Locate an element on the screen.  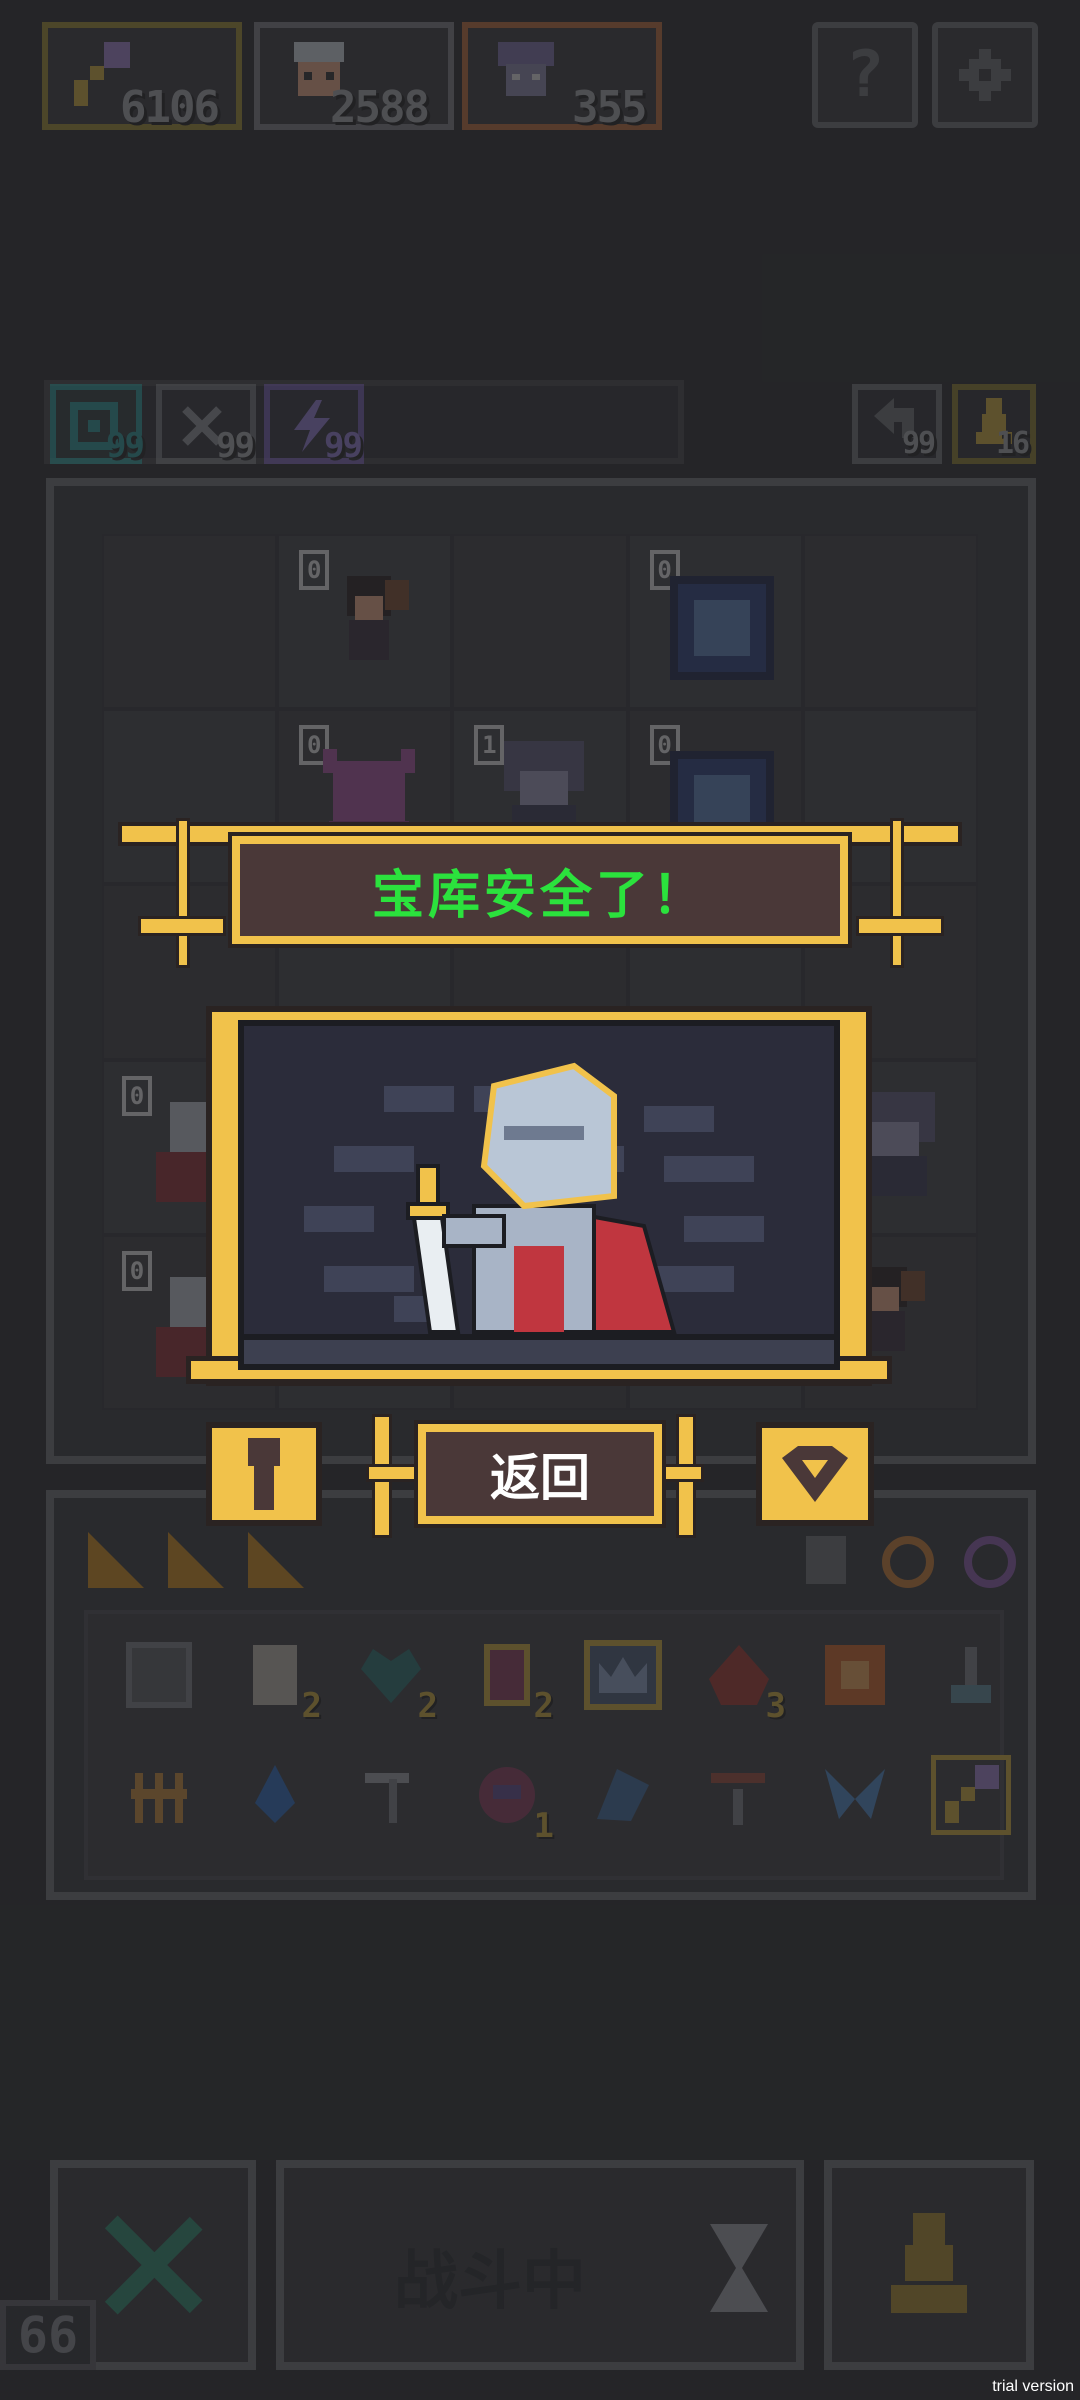
vault-scene is located at coordinates (539, 1195).